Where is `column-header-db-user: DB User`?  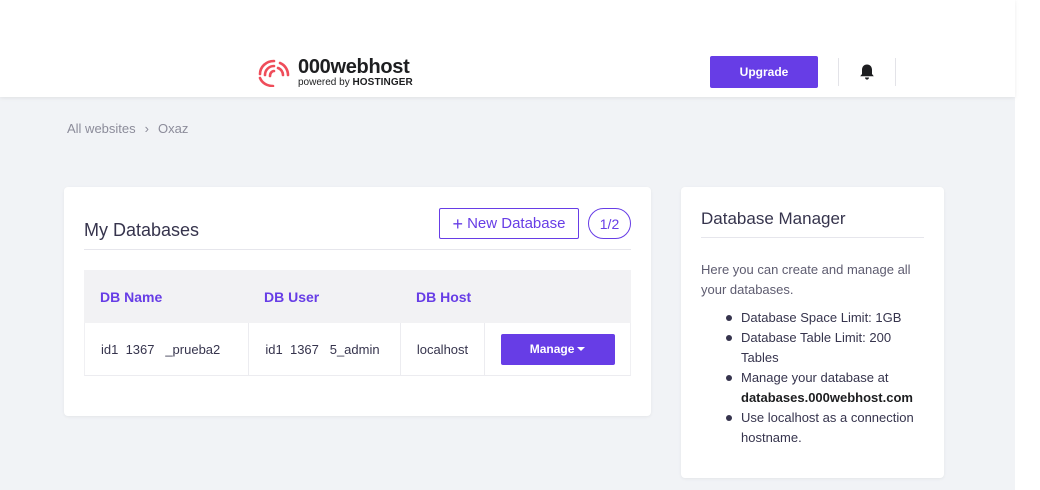 column-header-db-user: DB User is located at coordinates (292, 296).